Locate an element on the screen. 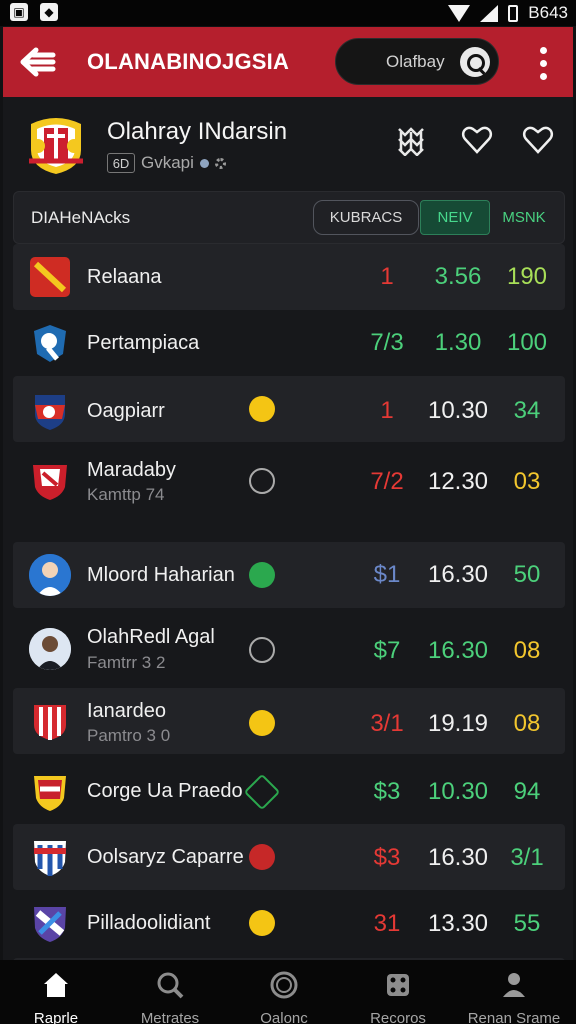 This screenshot has width=576, height=1024. team-row-subtitle: Famtrr 3 2 is located at coordinates (126, 662).